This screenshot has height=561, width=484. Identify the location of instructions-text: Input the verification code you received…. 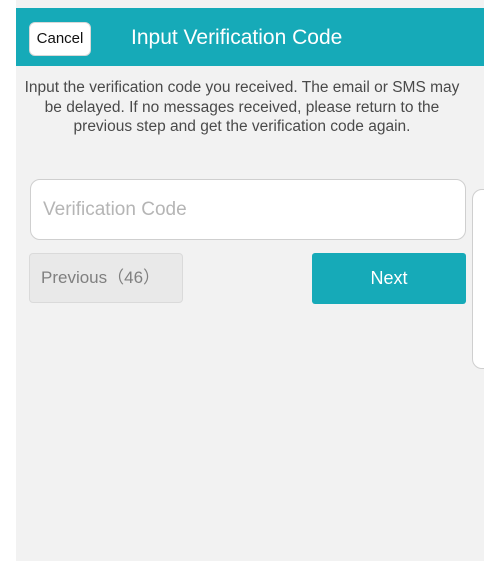
(242, 107).